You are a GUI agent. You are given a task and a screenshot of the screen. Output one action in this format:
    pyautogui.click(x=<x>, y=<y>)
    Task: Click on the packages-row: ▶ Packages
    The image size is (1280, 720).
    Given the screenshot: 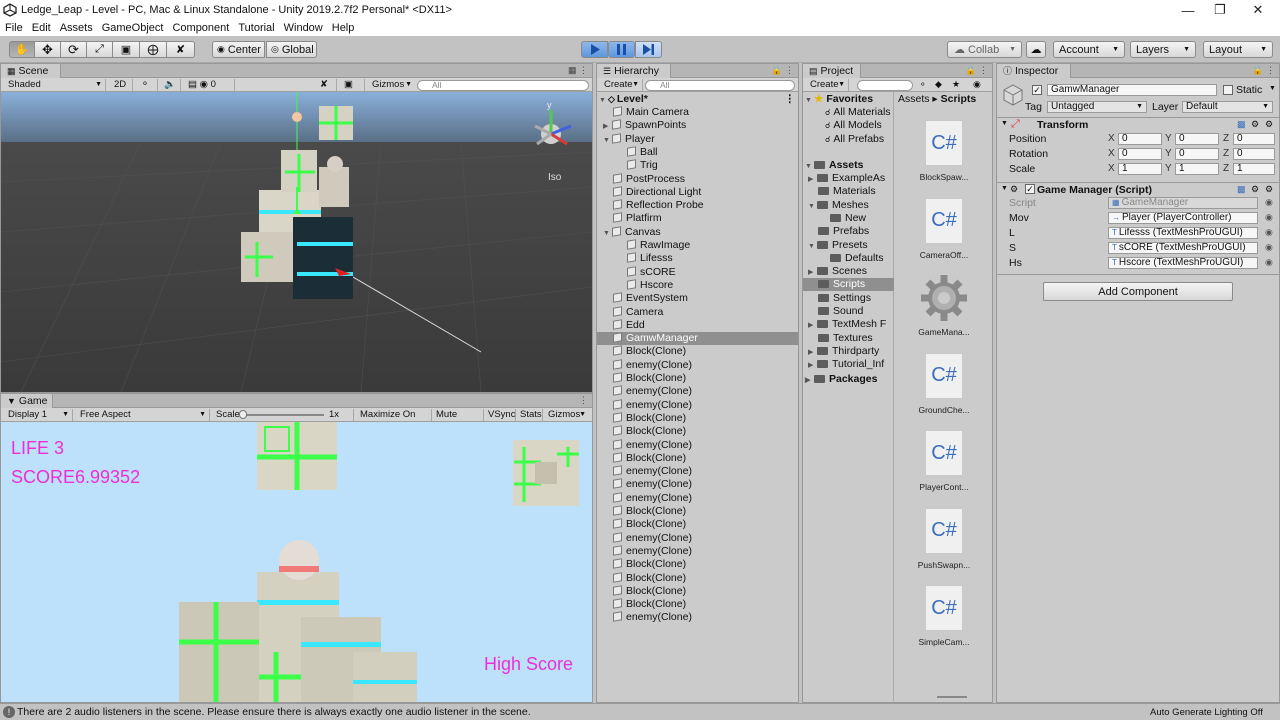 What is the action you would take?
    pyautogui.click(x=841, y=379)
    